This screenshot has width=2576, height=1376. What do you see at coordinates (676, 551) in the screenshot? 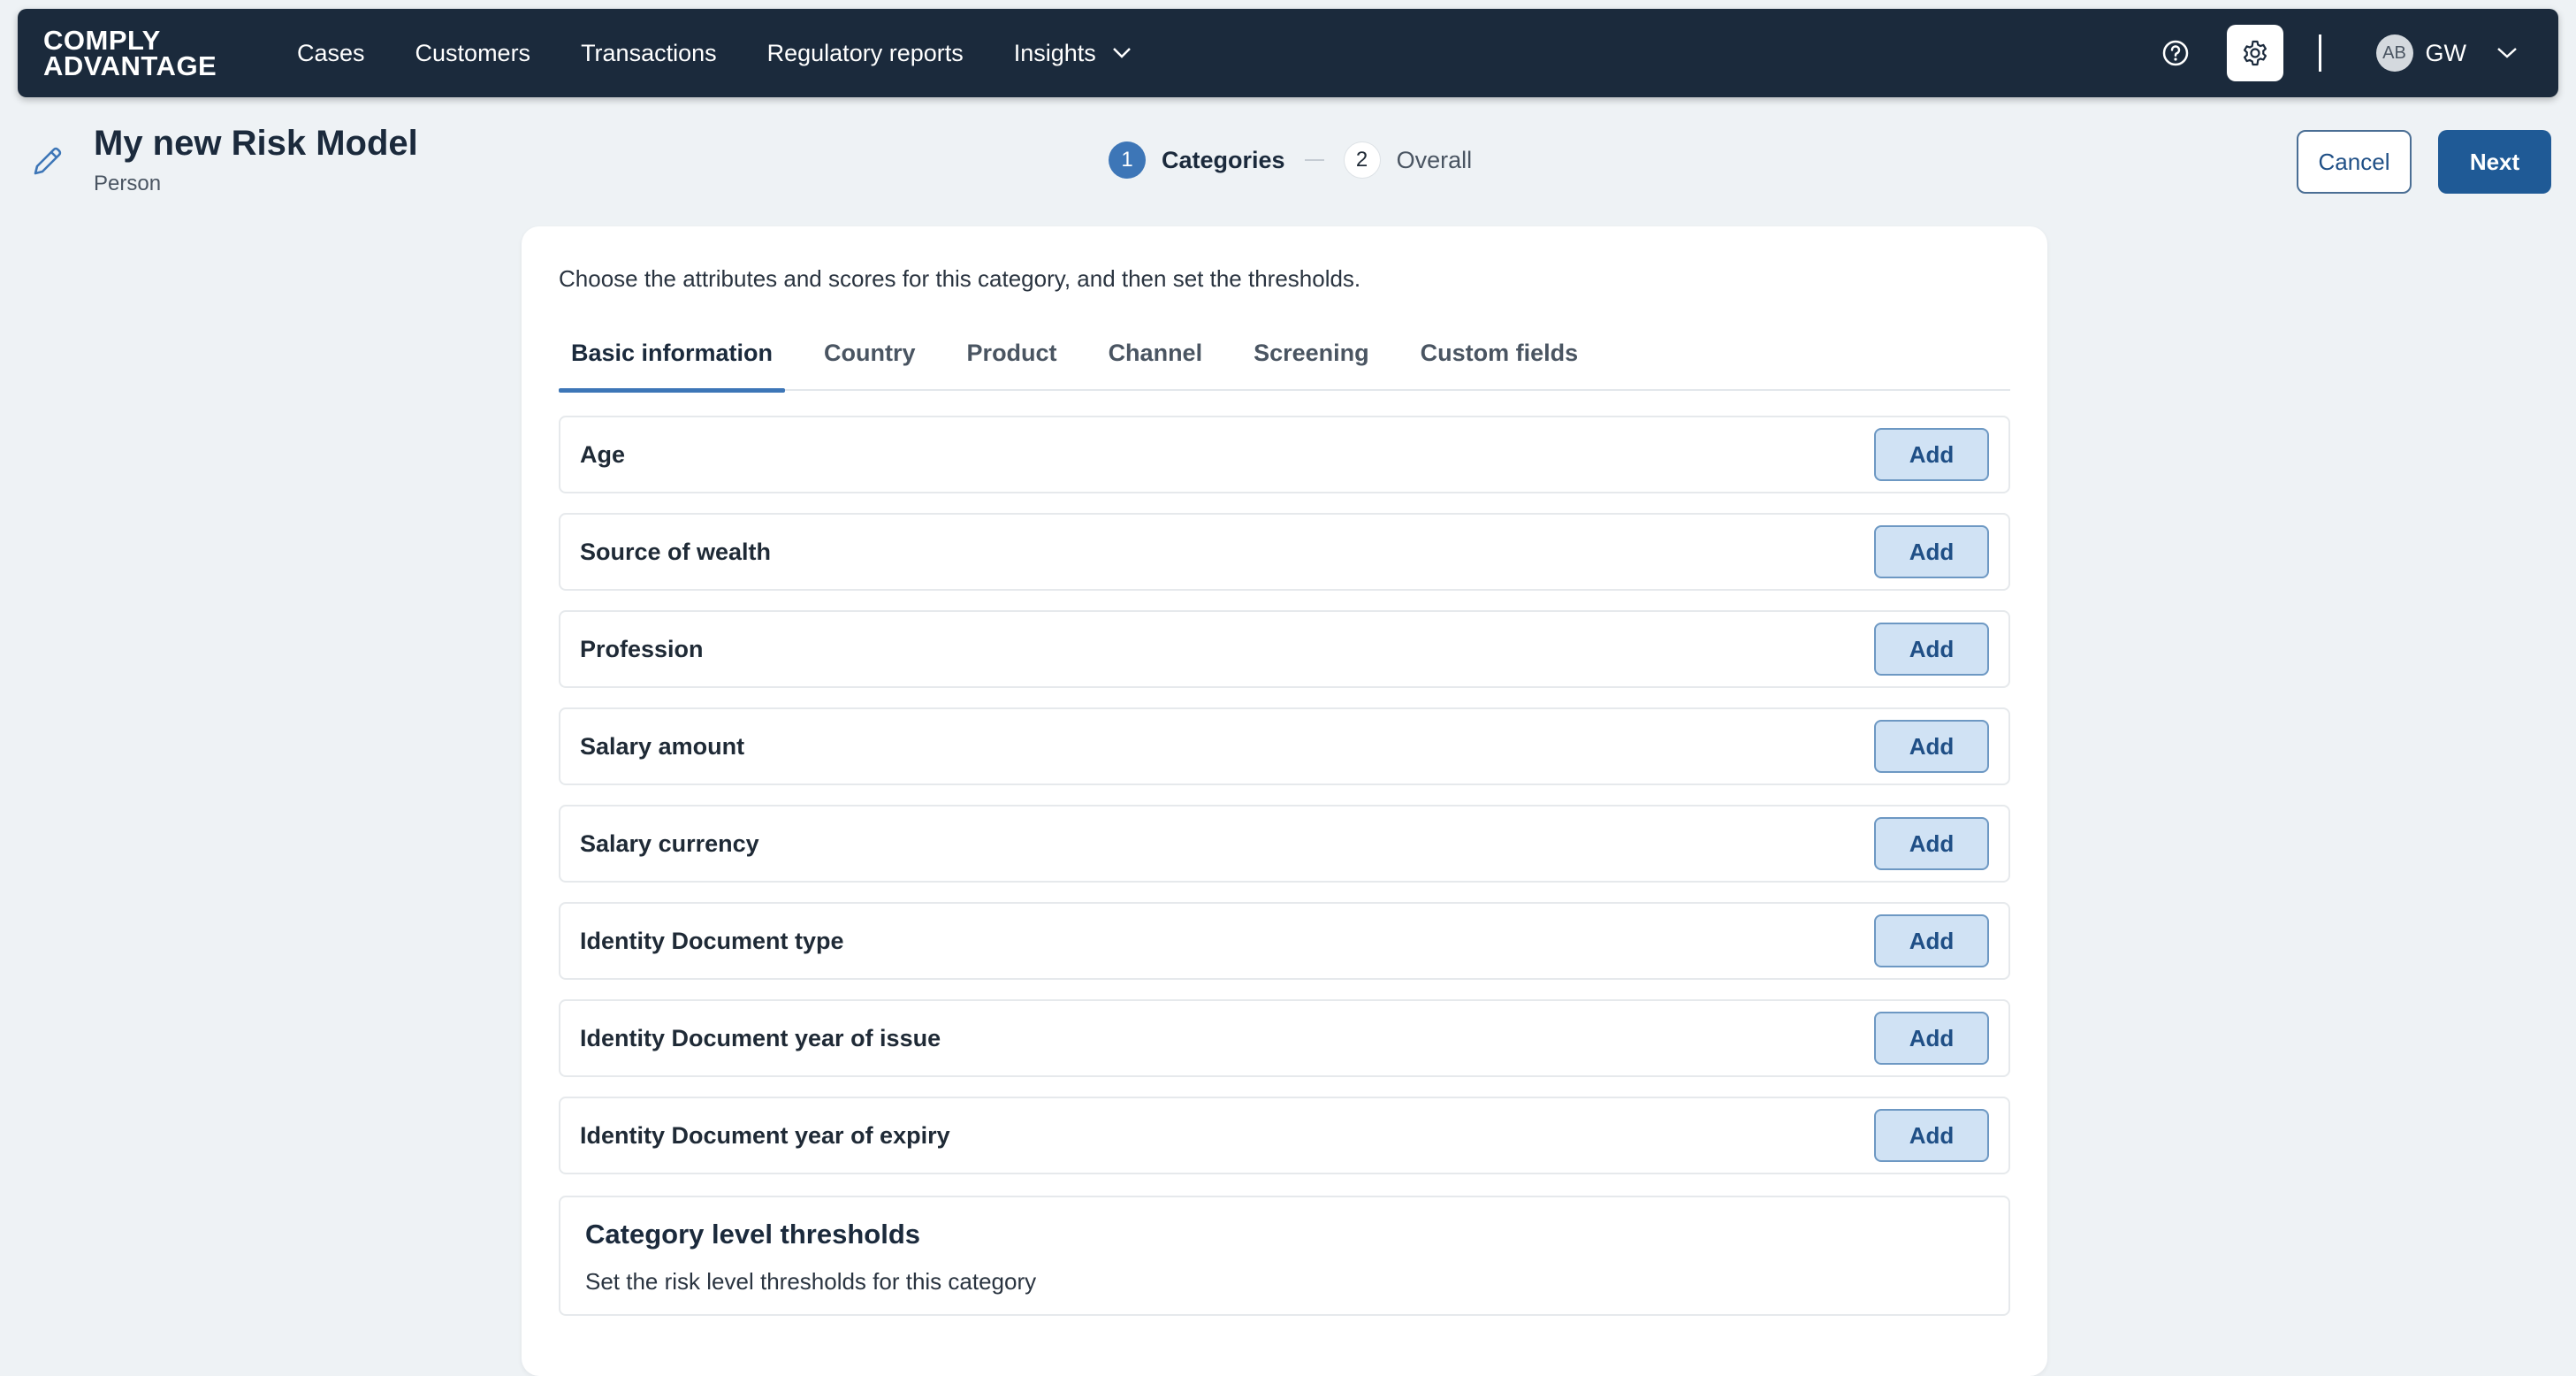
I see `attribute-label: Source of wealth` at bounding box center [676, 551].